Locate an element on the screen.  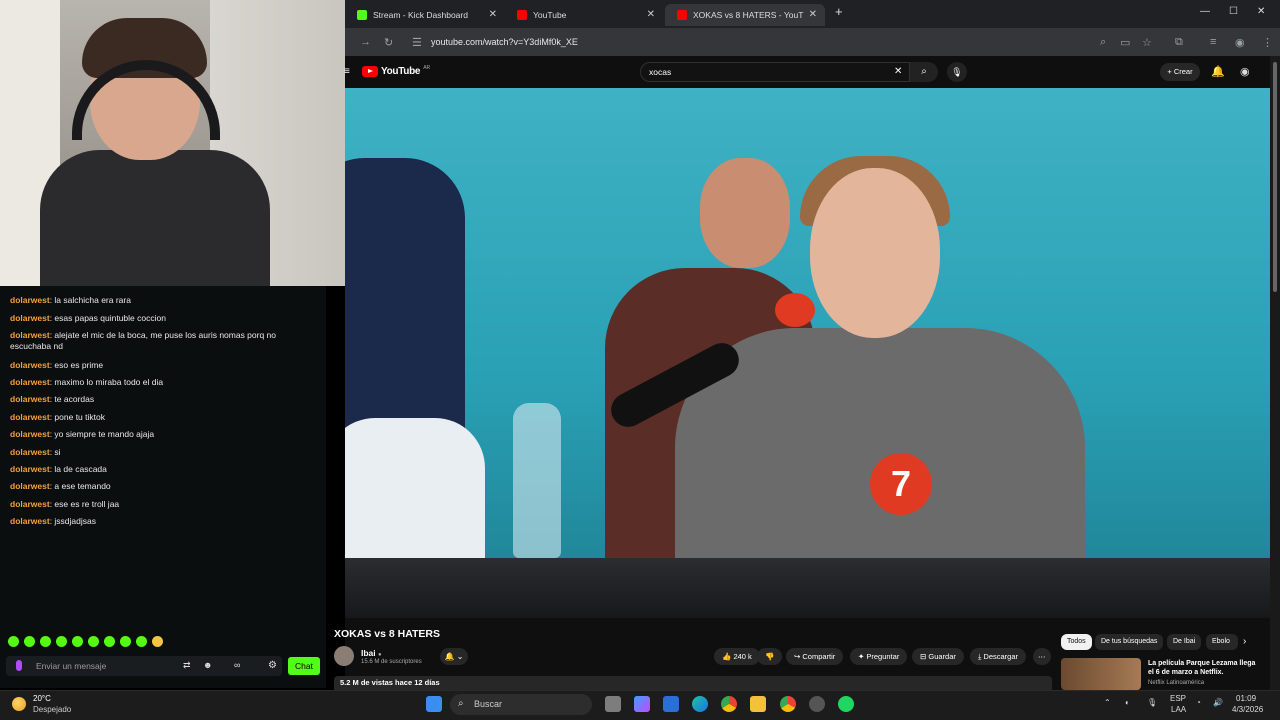
video-person-back-face is located at coordinates (745, 213).